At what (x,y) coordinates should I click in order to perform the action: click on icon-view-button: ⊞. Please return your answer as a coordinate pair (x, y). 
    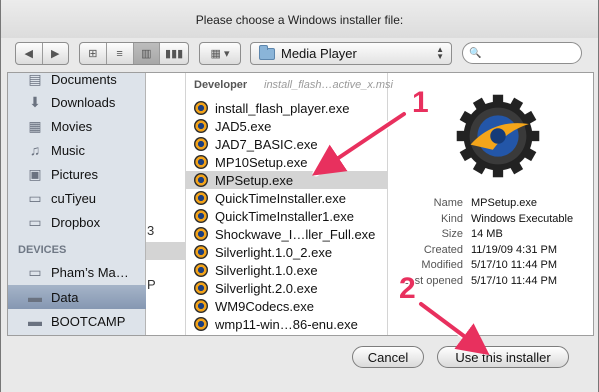
    Looking at the image, I should click on (93, 53).